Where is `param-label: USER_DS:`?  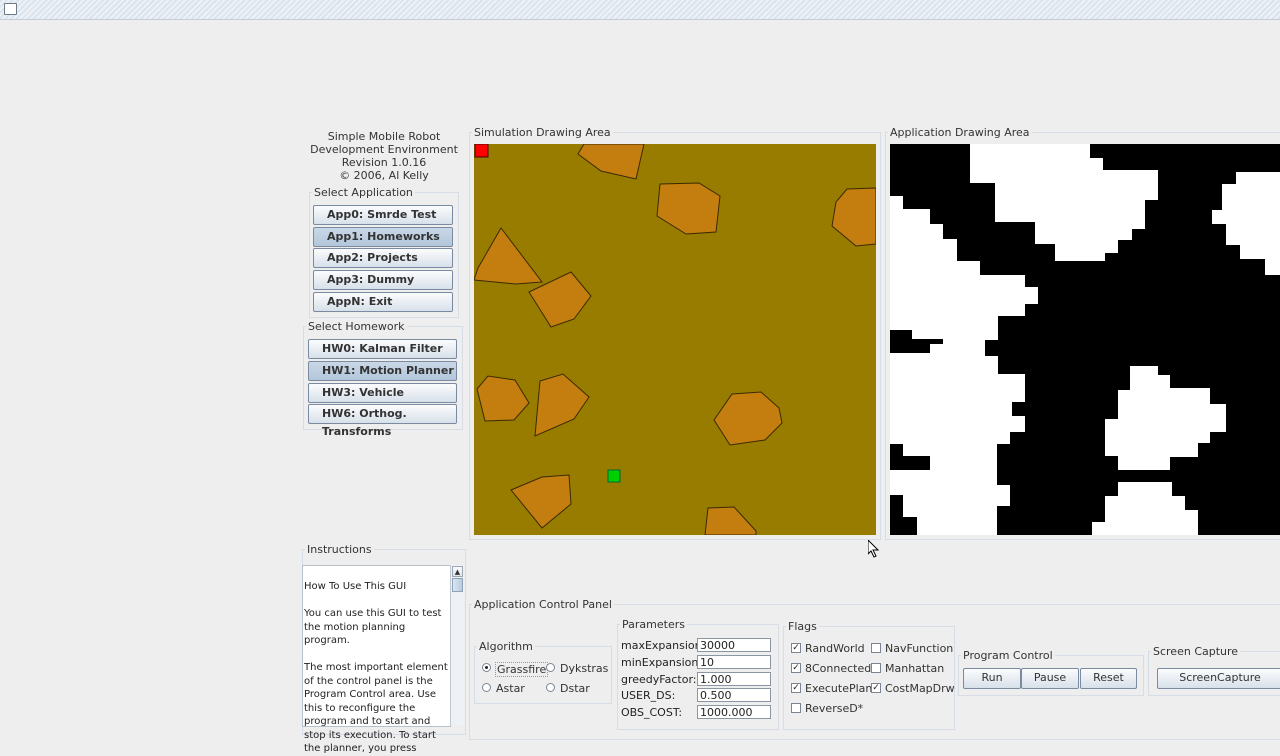
param-label: USER_DS: is located at coordinates (648, 695).